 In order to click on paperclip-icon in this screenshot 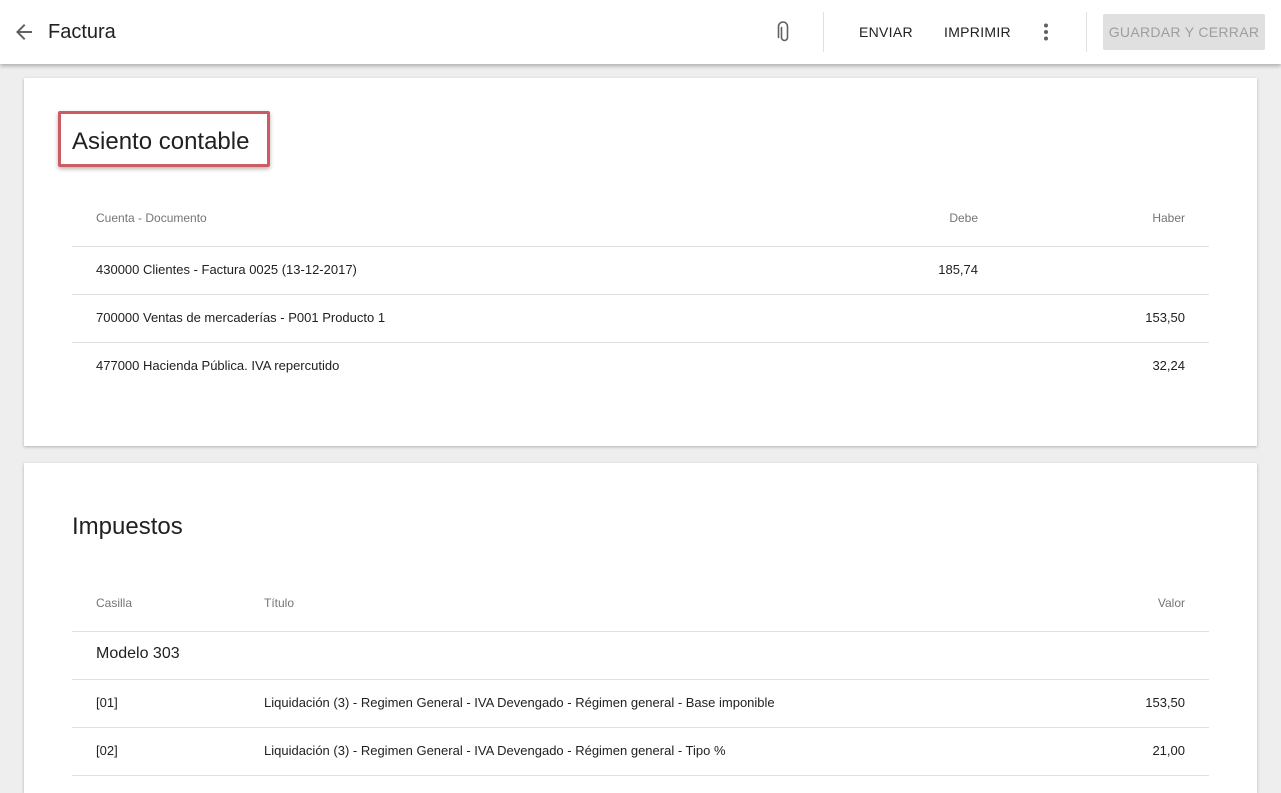, I will do `click(783, 32)`.